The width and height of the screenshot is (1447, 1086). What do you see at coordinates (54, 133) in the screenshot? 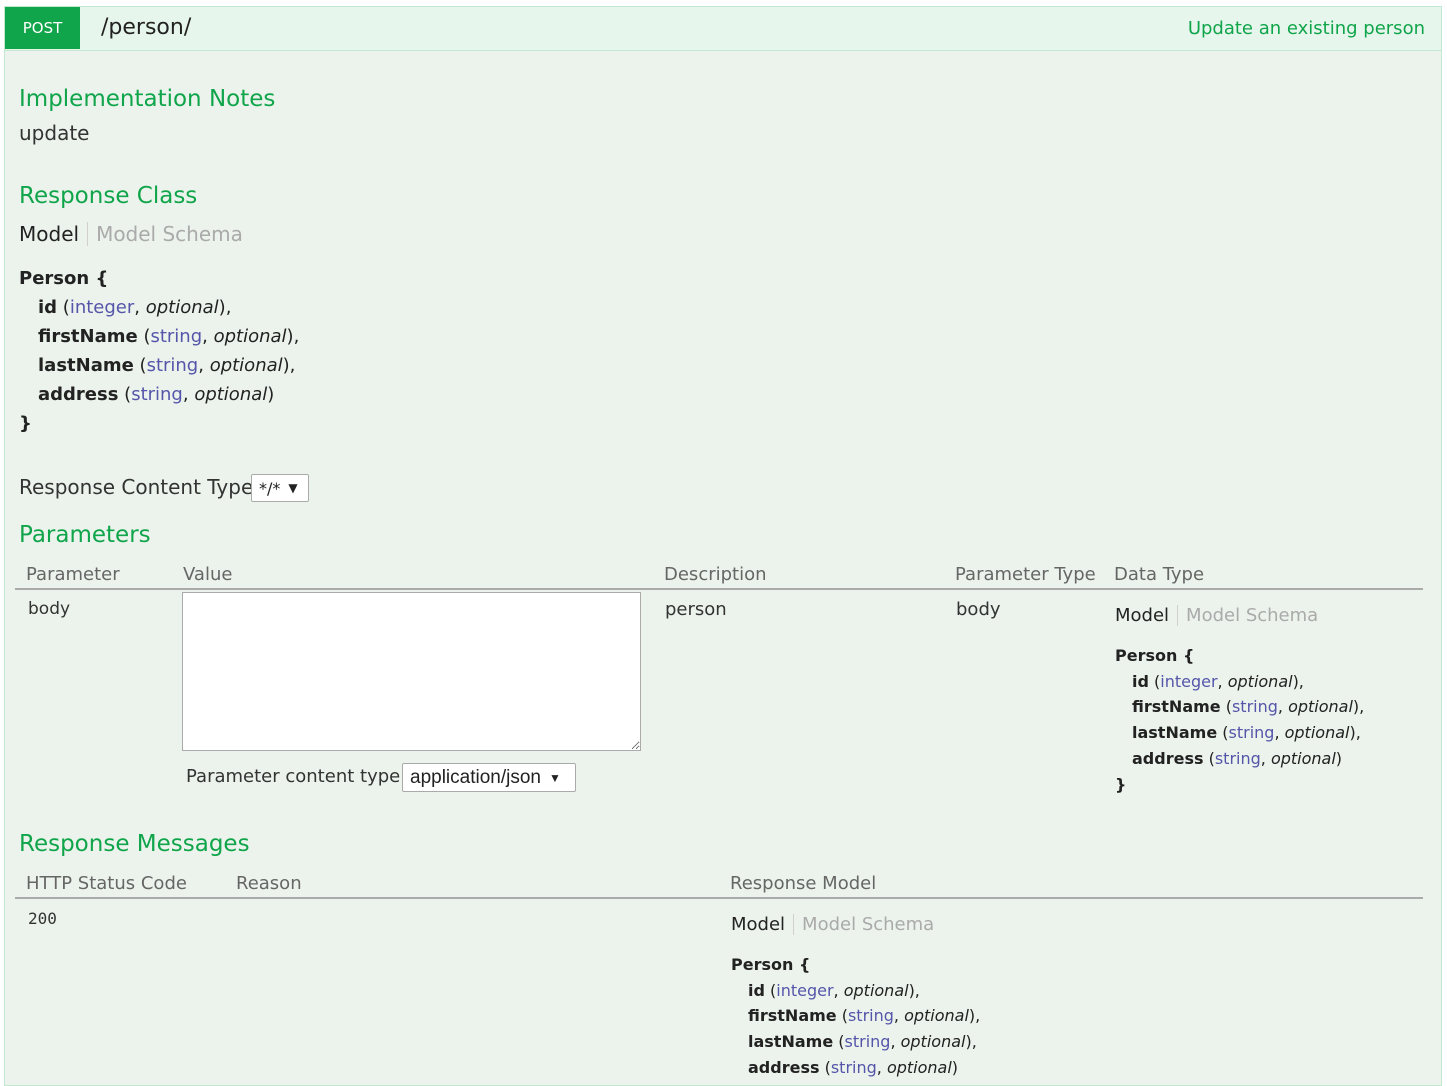
I see `implementation-notes-text: update` at bounding box center [54, 133].